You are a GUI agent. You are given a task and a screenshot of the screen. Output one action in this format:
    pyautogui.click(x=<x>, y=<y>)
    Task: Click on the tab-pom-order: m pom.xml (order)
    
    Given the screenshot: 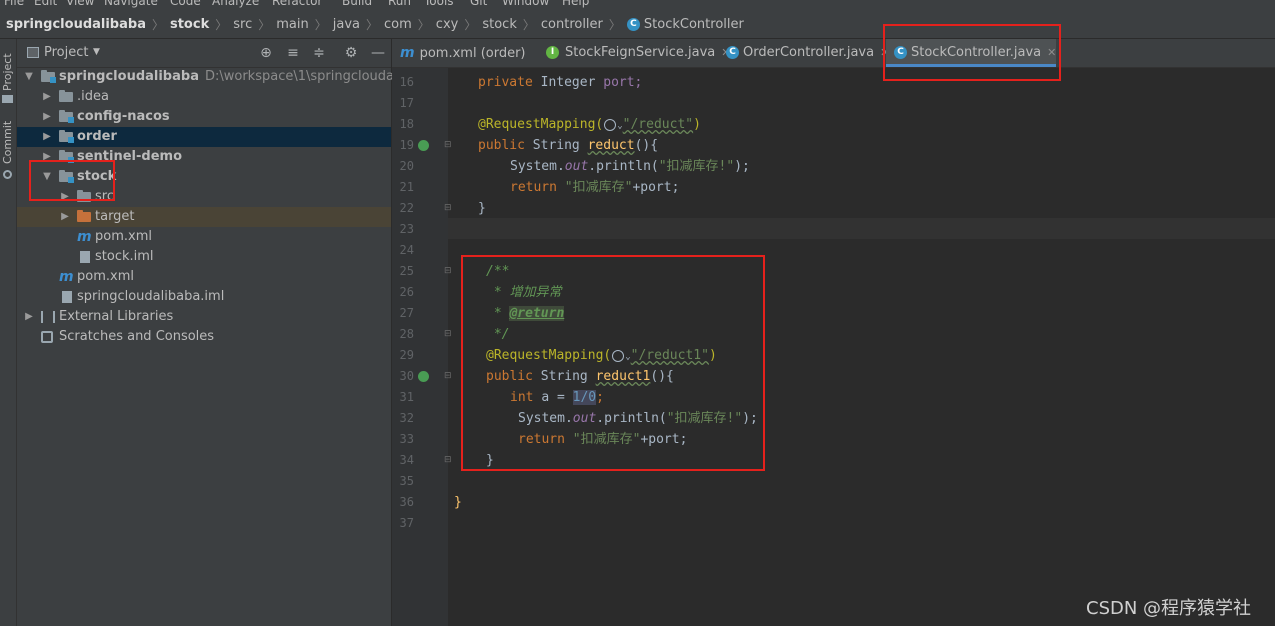 What is the action you would take?
    pyautogui.click(x=470, y=53)
    